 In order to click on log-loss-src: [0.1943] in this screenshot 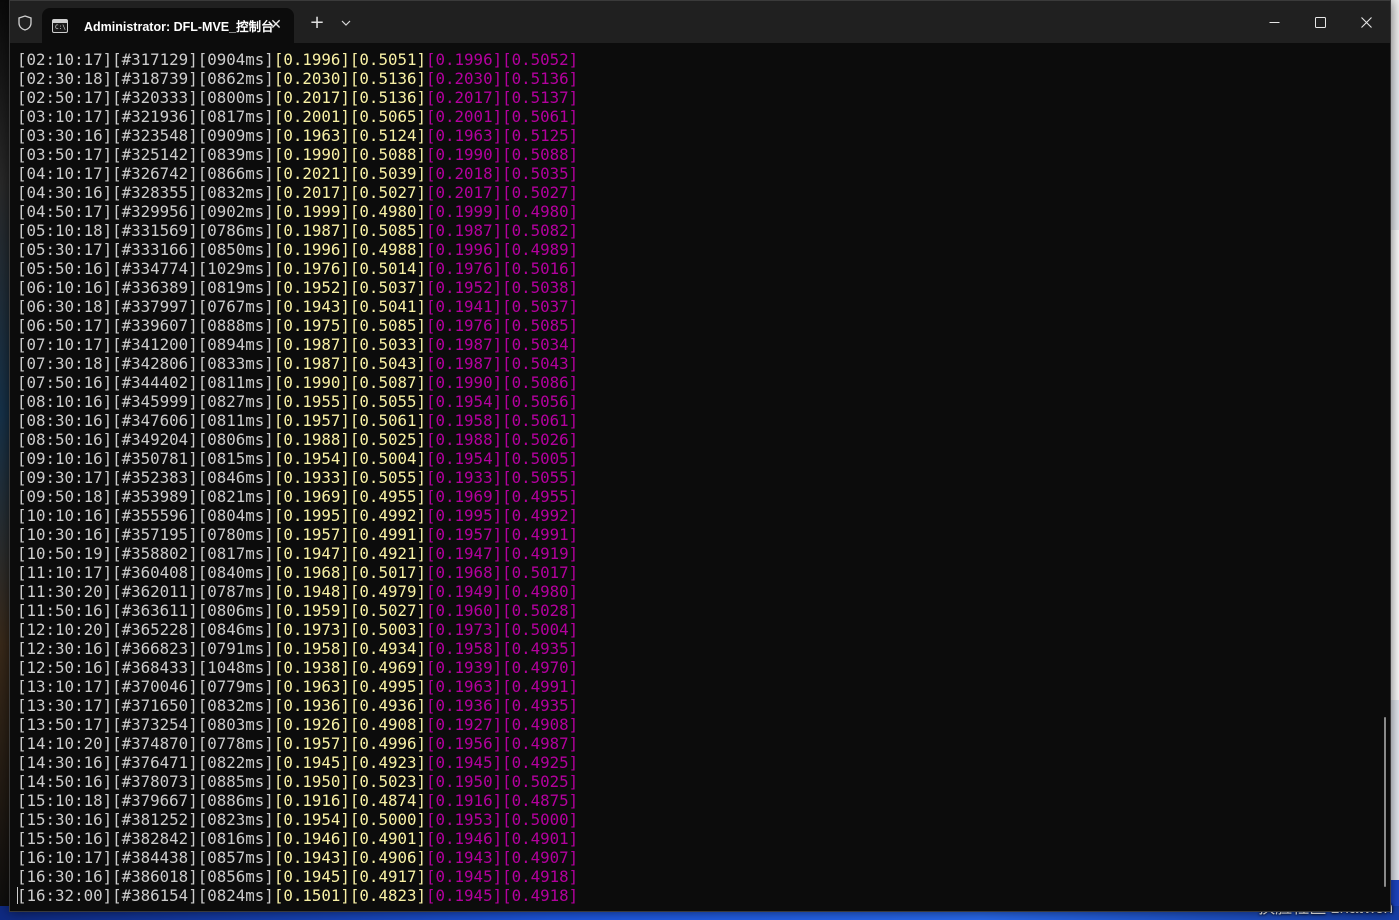, I will do `click(311, 306)`.